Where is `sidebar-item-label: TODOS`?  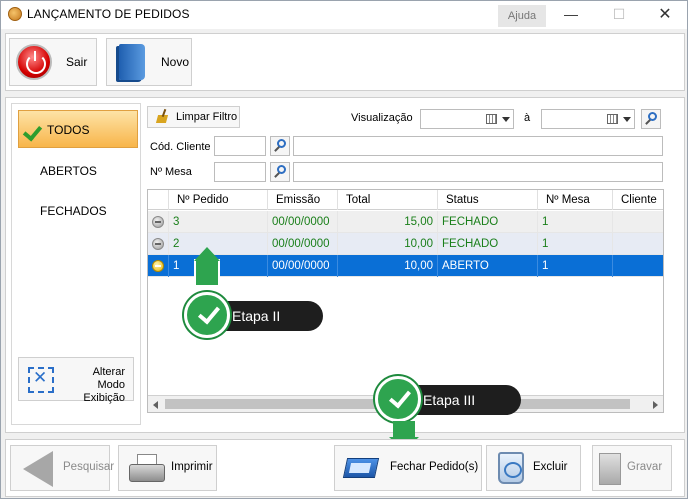 sidebar-item-label: TODOS is located at coordinates (68, 130).